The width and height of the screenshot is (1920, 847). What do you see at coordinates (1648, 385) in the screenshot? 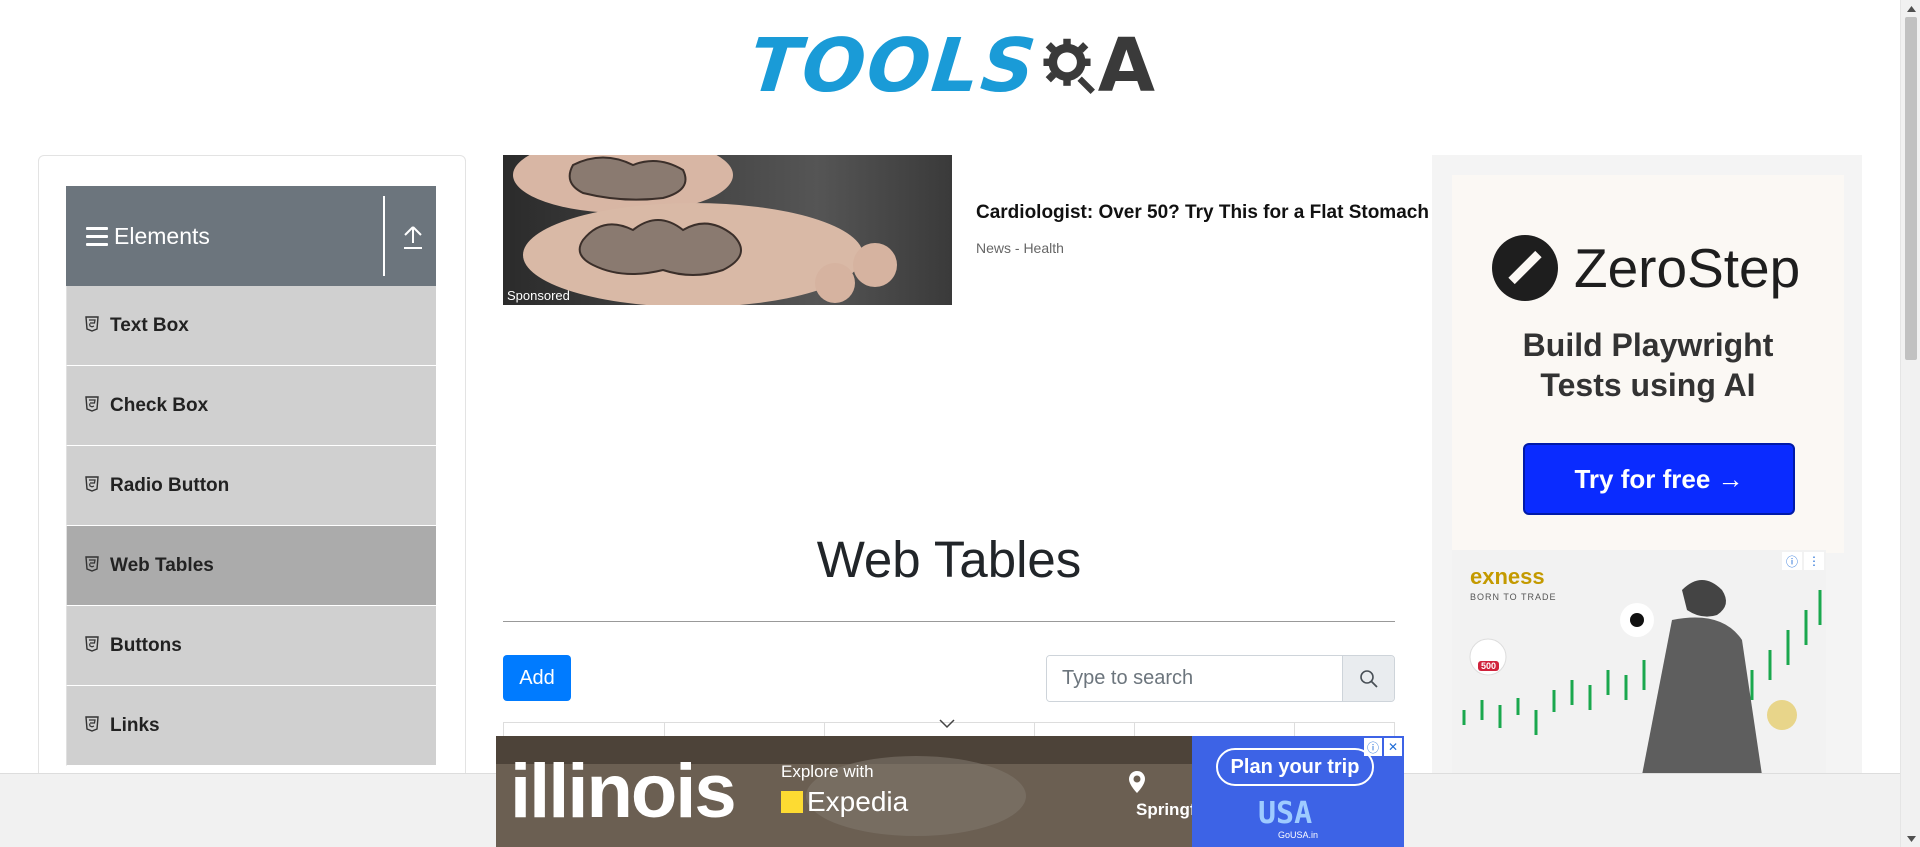
I see `zerostep-headline-line2: Tests using AI` at bounding box center [1648, 385].